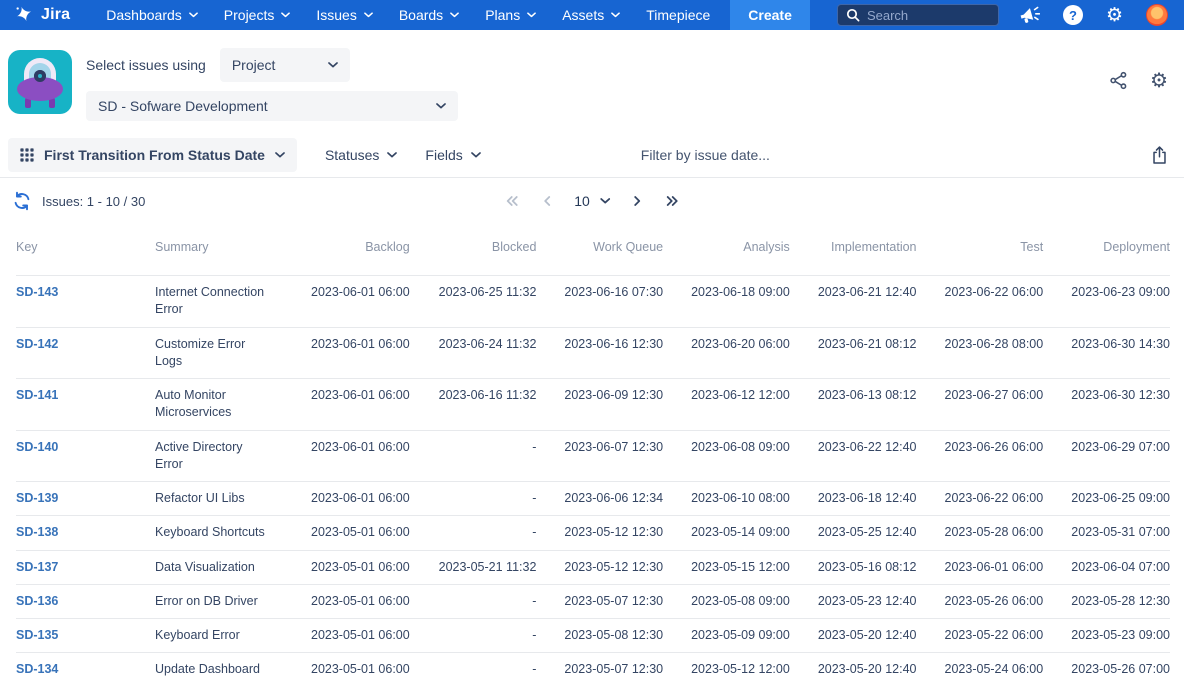  What do you see at coordinates (253, 65) in the screenshot?
I see `issue-source-mode-value: Project` at bounding box center [253, 65].